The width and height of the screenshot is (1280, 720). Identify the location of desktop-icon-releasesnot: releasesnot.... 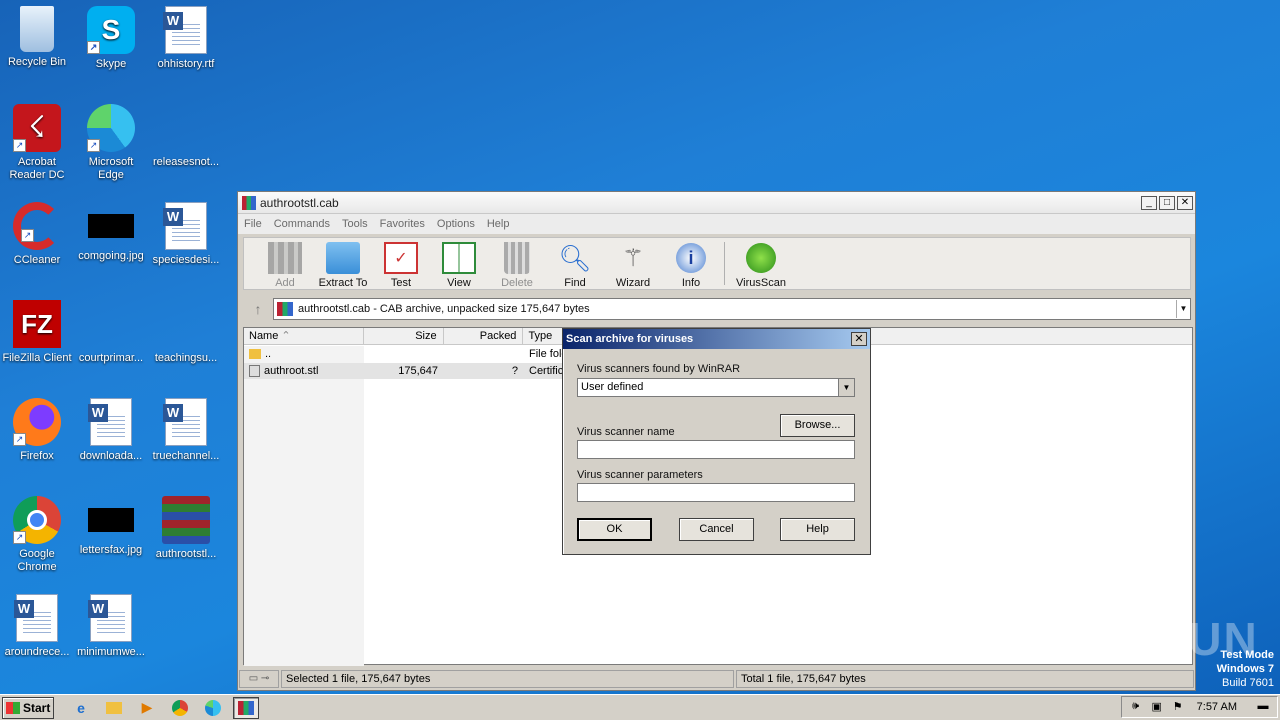
(186, 136).